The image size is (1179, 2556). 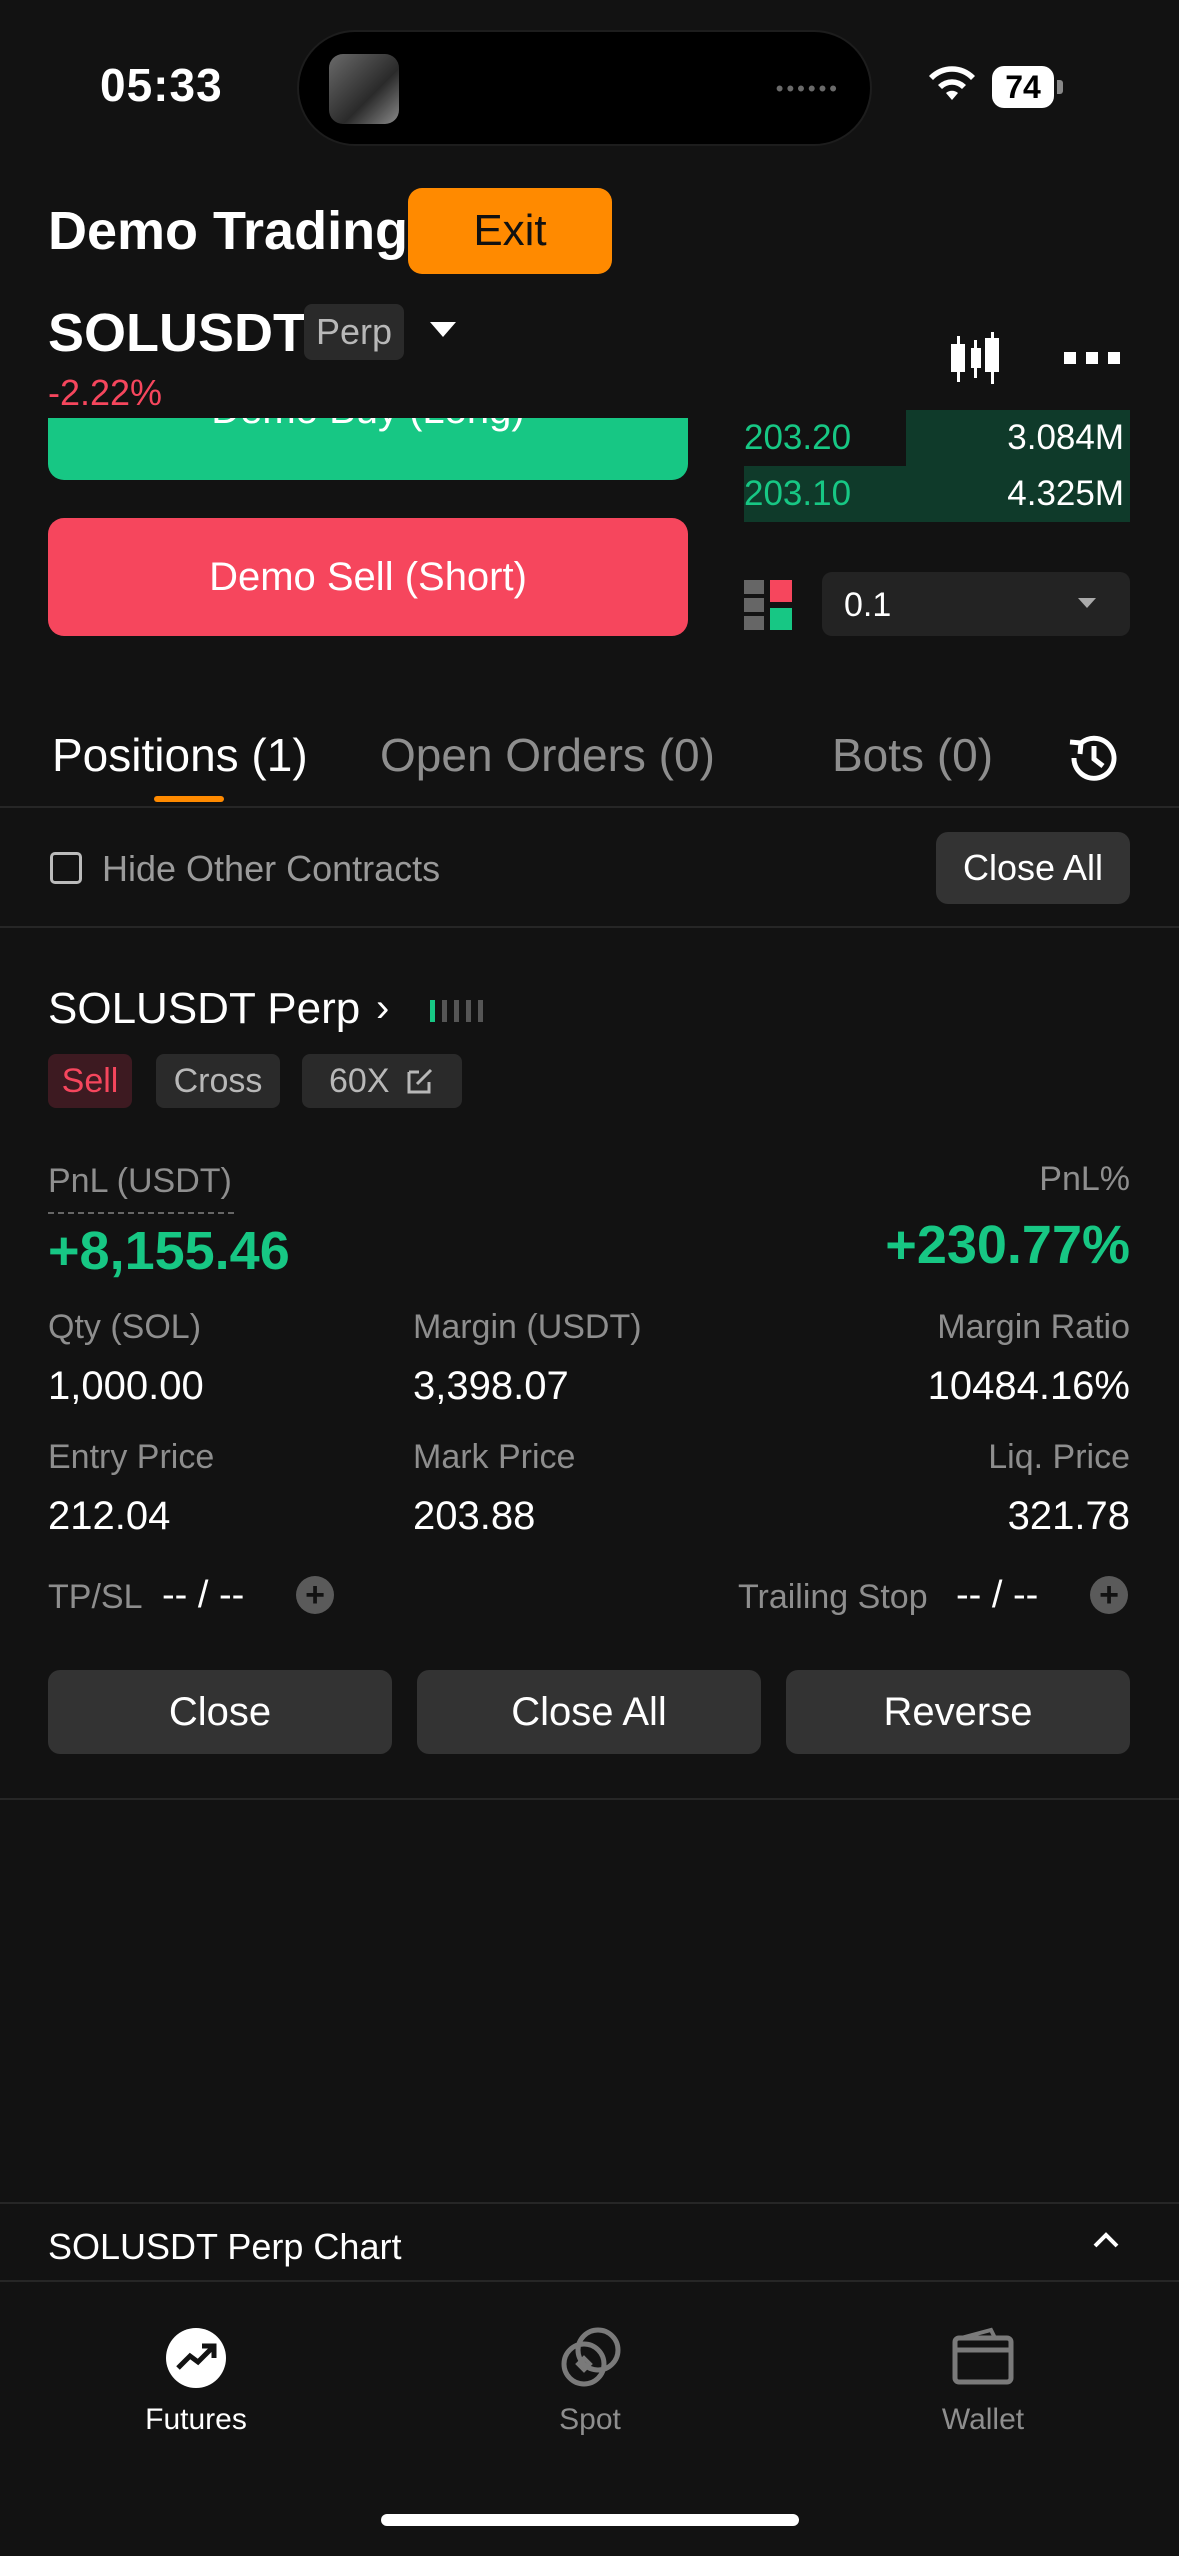 What do you see at coordinates (547, 755) in the screenshot?
I see `tab-open-orders: Open Orders (0)` at bounding box center [547, 755].